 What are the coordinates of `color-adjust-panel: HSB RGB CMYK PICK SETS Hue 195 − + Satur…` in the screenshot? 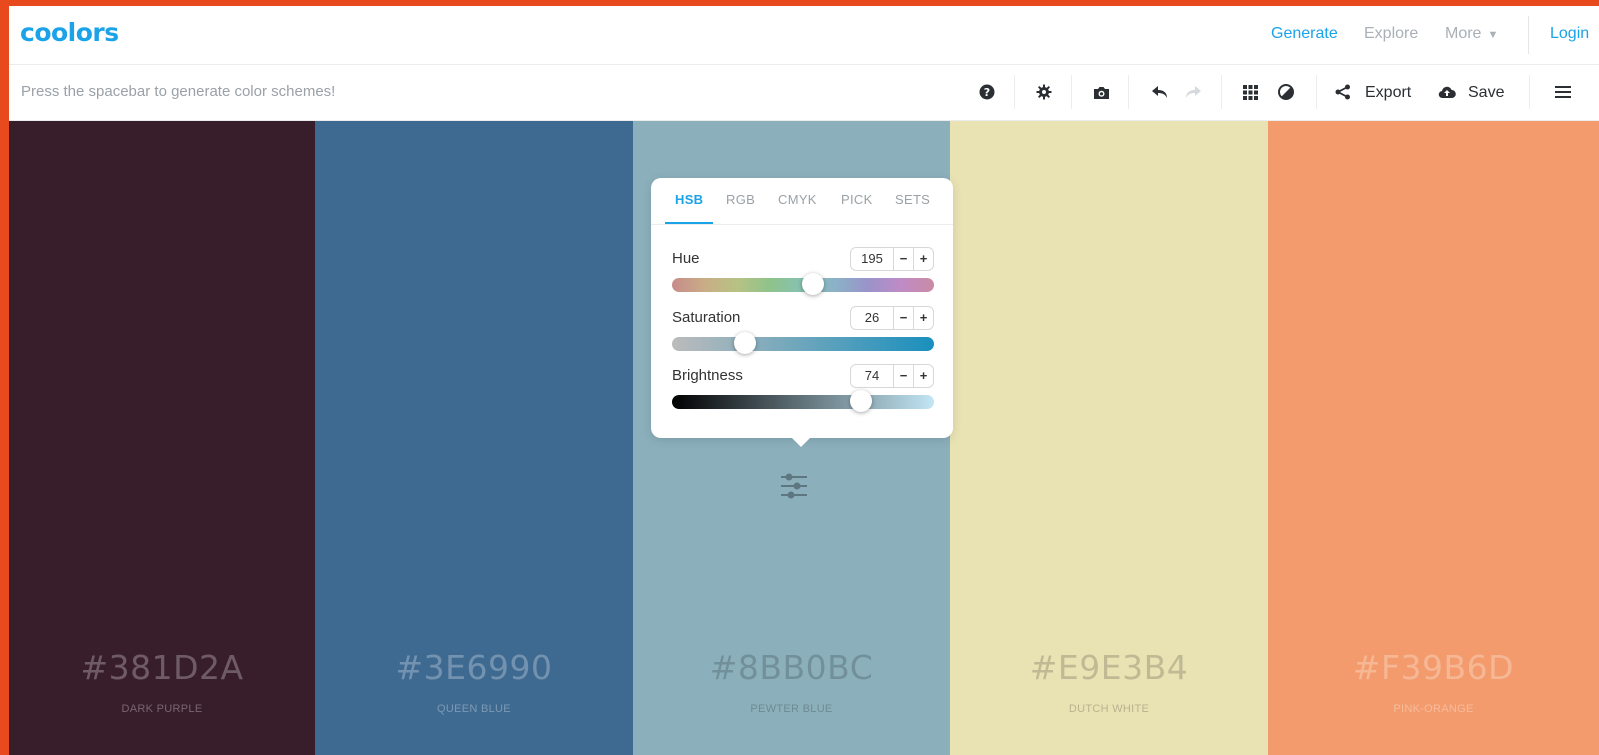 It's located at (802, 312).